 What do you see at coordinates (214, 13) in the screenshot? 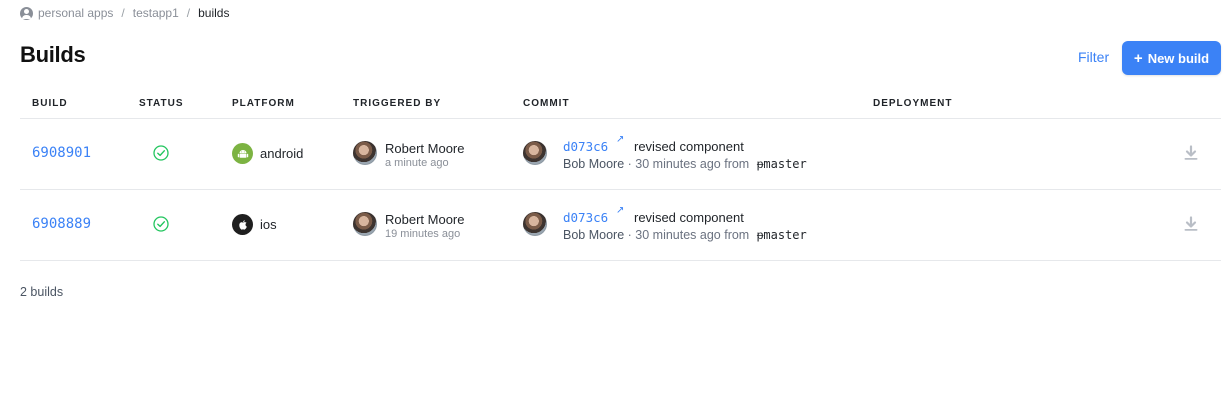
I see `breadcrumb-item-current: builds` at bounding box center [214, 13].